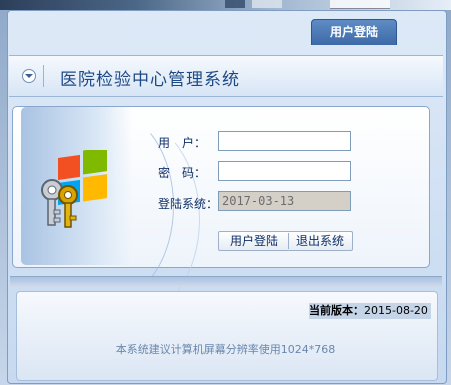 The image size is (451, 385). Describe the element at coordinates (74, 189) in the screenshot. I see `windows-keys-icon` at that location.